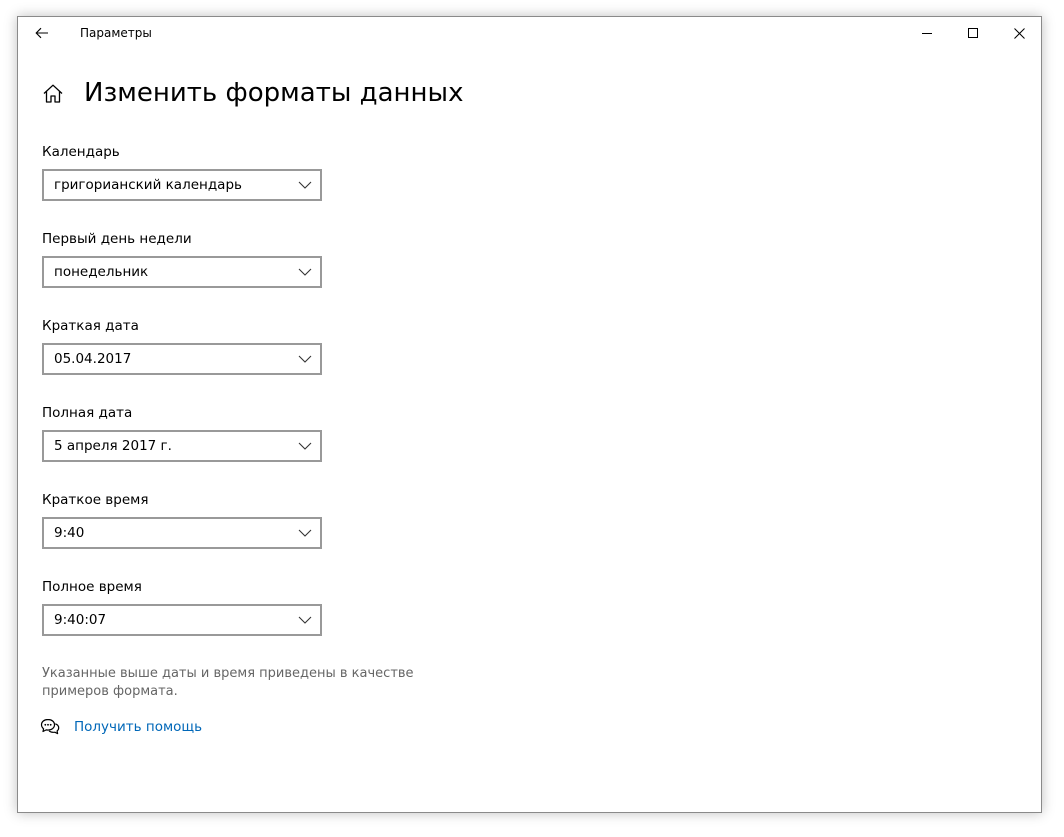 Image resolution: width=1064 pixels, height=837 pixels. What do you see at coordinates (182, 359) in the screenshot?
I see `short-date-dropdown: 05.04.2017` at bounding box center [182, 359].